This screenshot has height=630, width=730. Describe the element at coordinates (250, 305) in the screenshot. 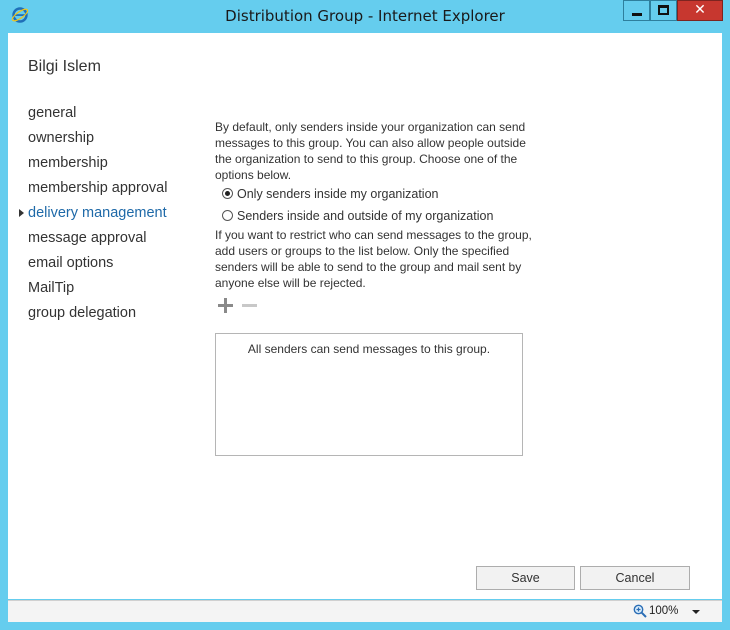

I see `remove-icon` at that location.